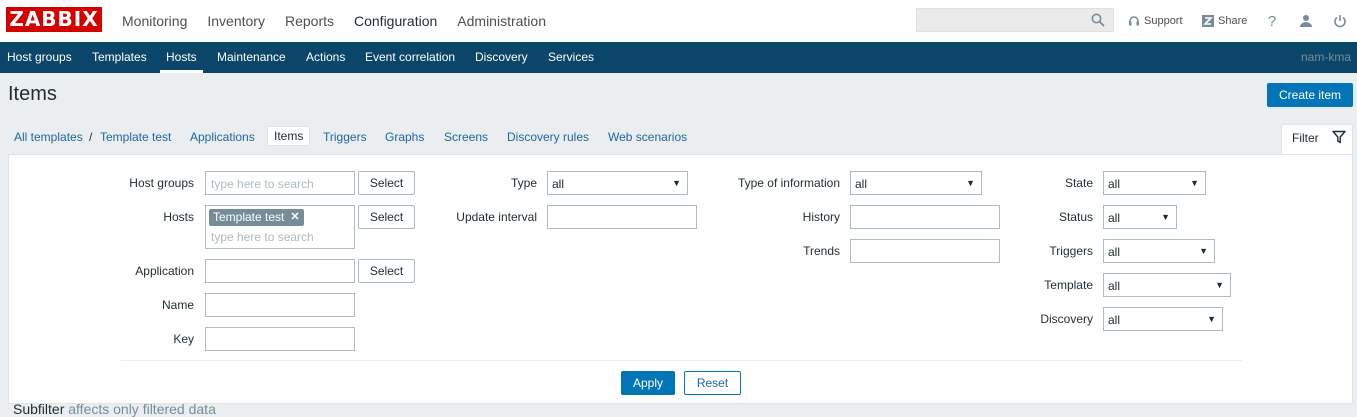 Image resolution: width=1357 pixels, height=417 pixels. I want to click on support-label: Support, so click(1163, 21).